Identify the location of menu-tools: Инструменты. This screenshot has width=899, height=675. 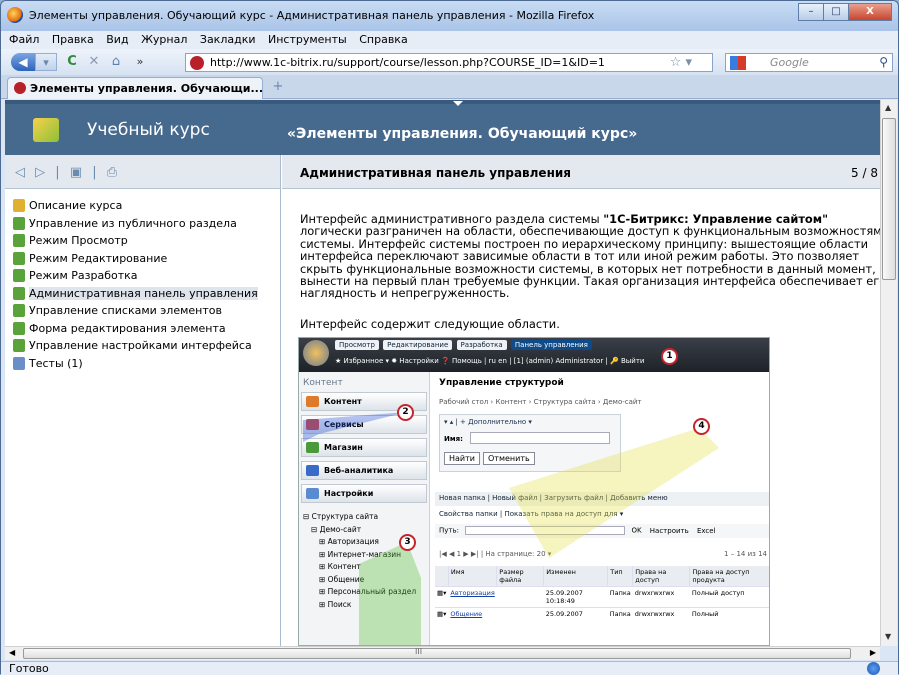
(307, 39).